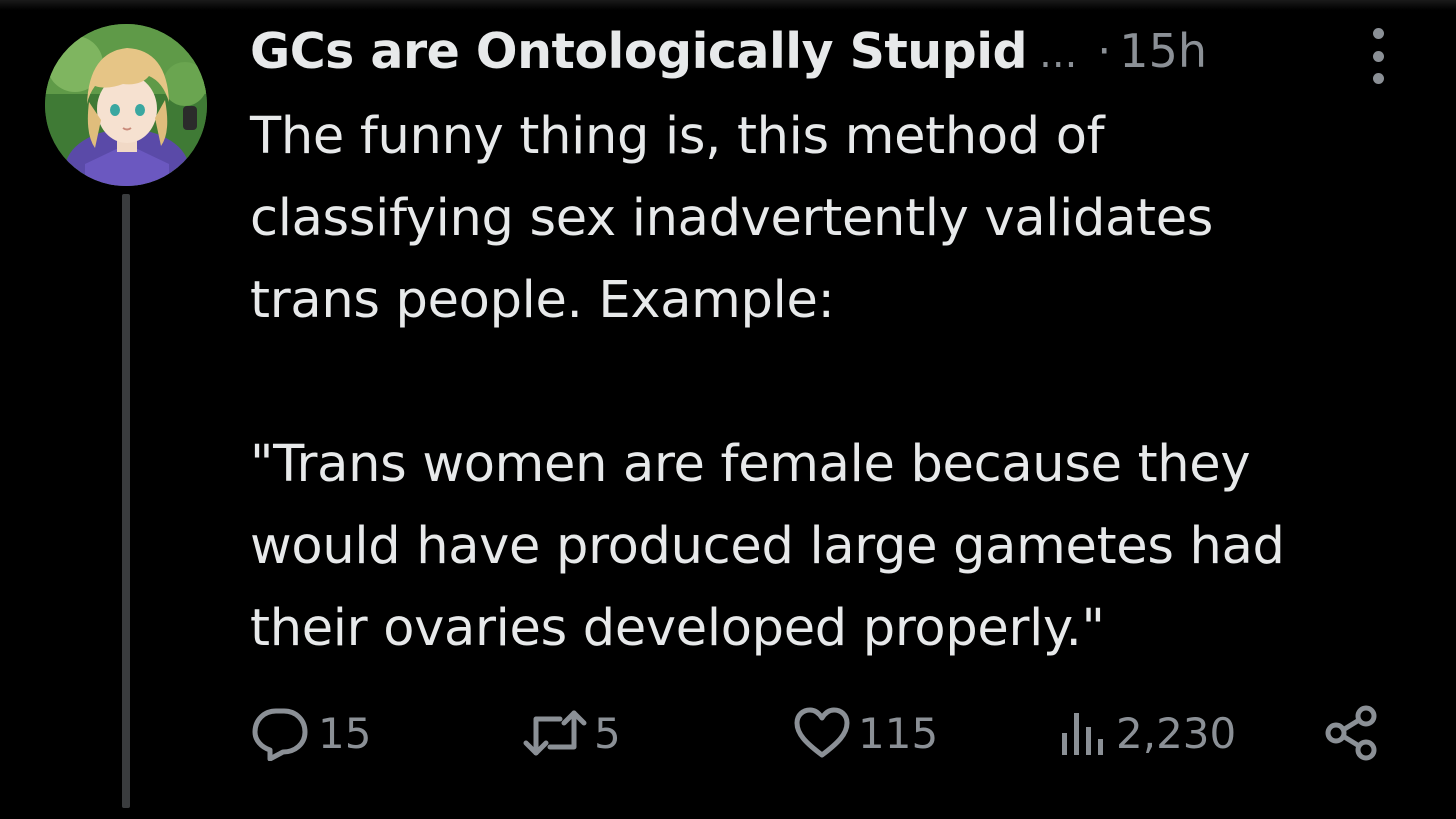 Image resolution: width=1456 pixels, height=819 pixels. I want to click on share-button, so click(1352, 733).